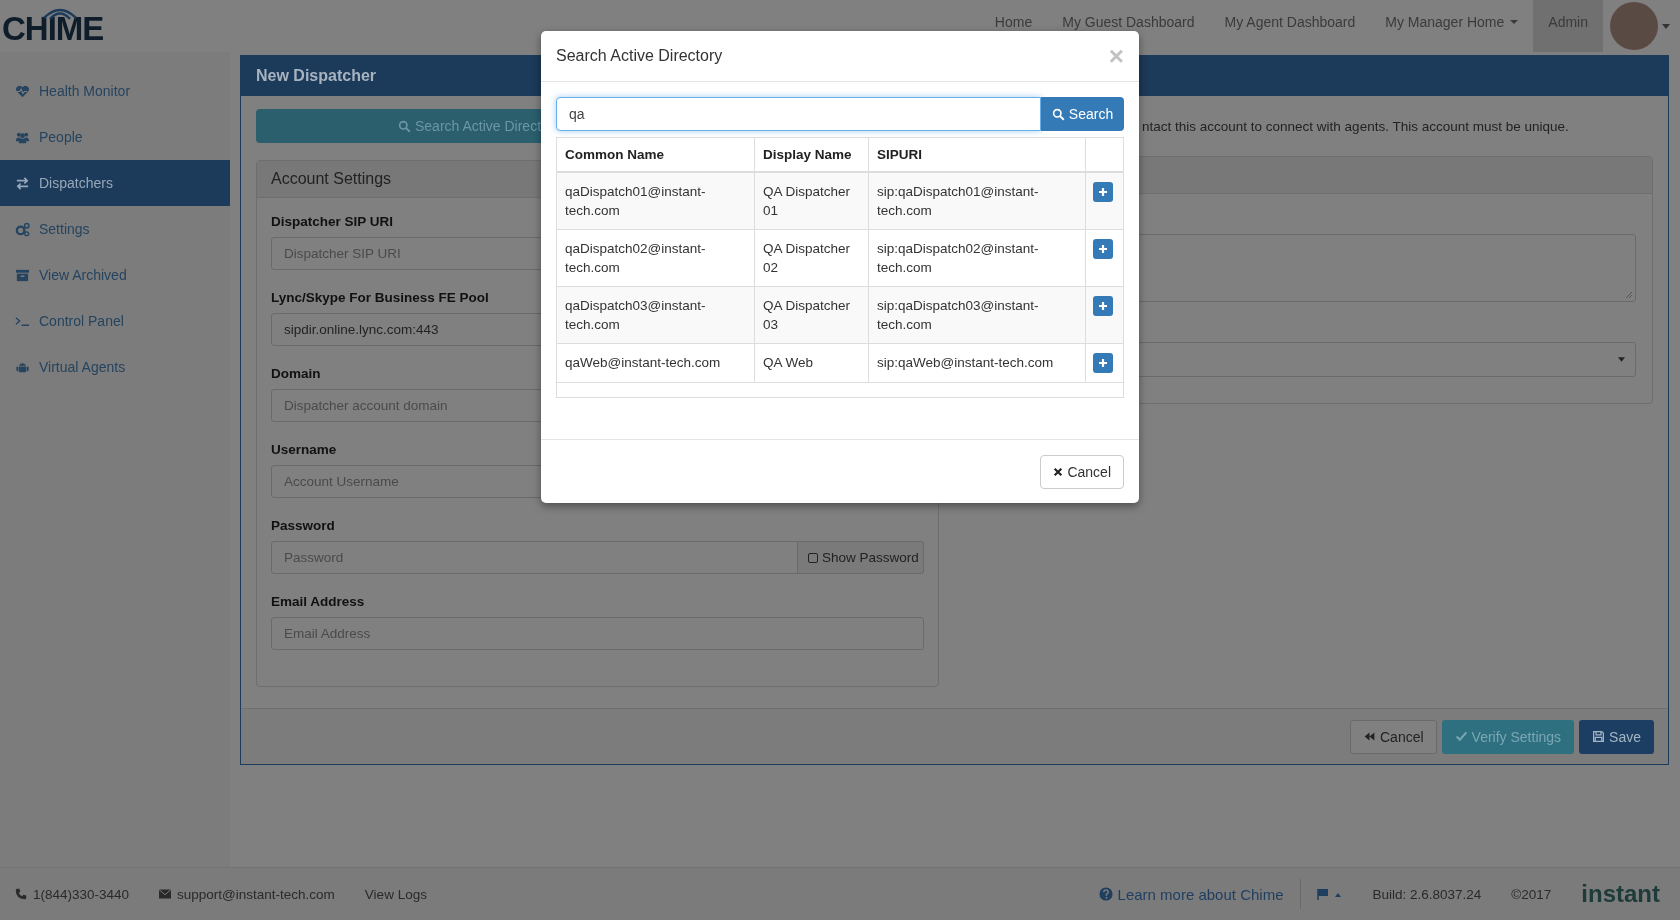 Image resolution: width=1680 pixels, height=920 pixels. What do you see at coordinates (1082, 114) in the screenshot?
I see `search-button: Search` at bounding box center [1082, 114].